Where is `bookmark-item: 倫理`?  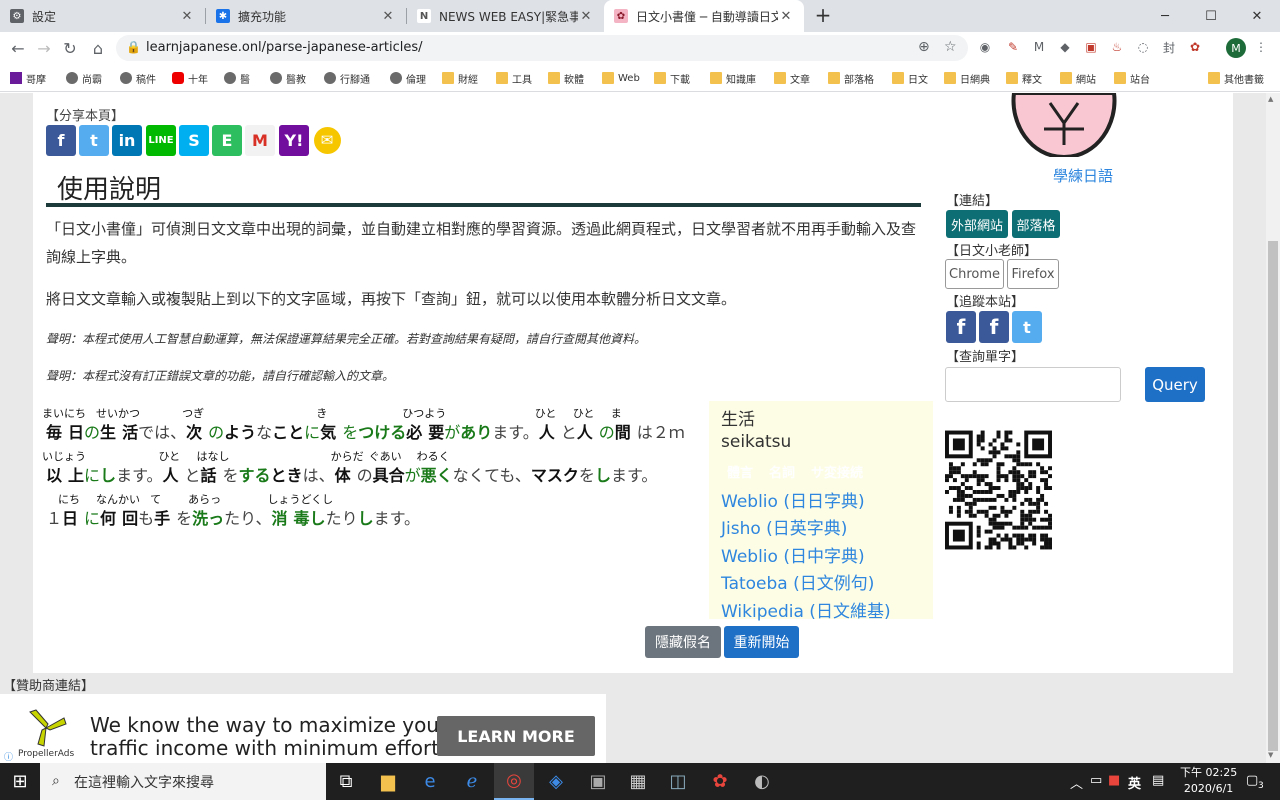 bookmark-item: 倫理 is located at coordinates (408, 78).